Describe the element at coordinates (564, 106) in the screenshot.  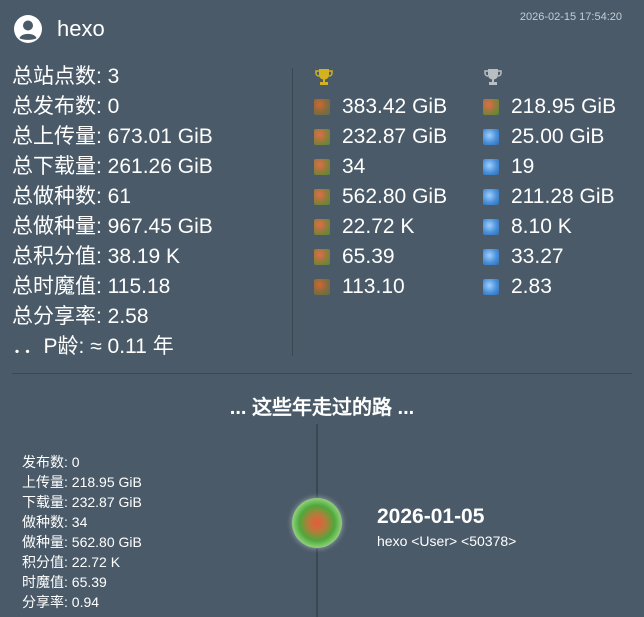
I see `second-value: 218.95 GiB` at that location.